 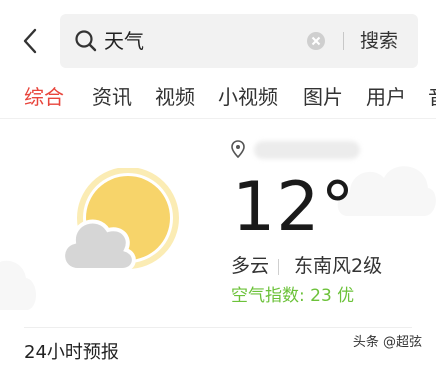 What do you see at coordinates (307, 150) in the screenshot?
I see `location-text-redacted` at bounding box center [307, 150].